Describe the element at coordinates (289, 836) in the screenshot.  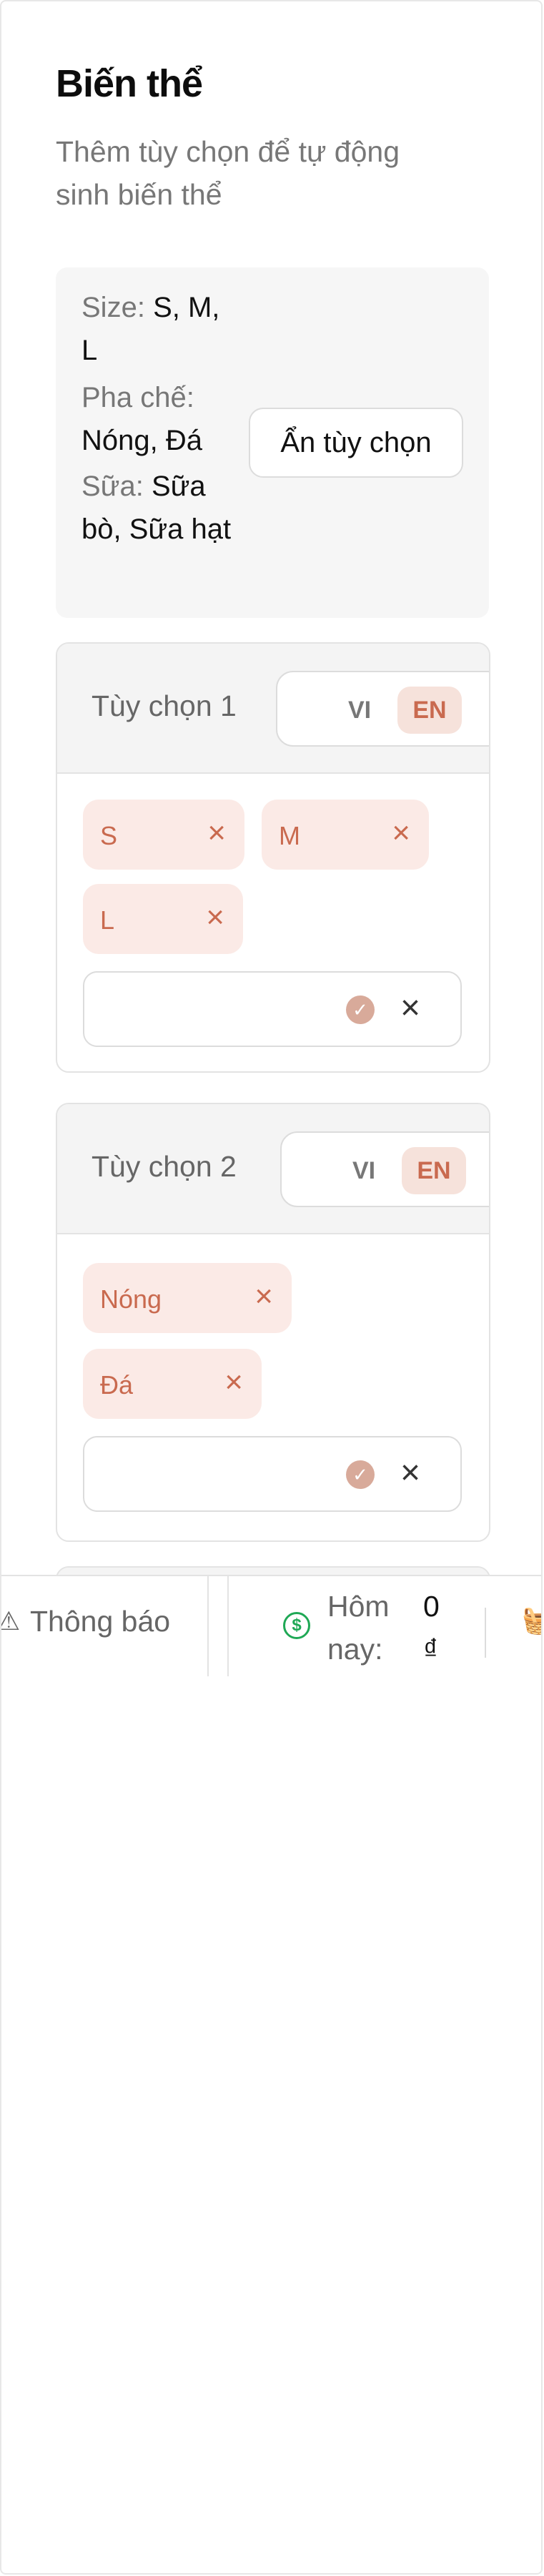
I see `chip-label: M` at that location.